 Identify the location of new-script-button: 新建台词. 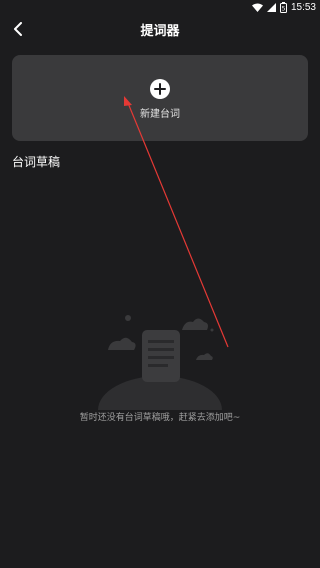
(160, 98).